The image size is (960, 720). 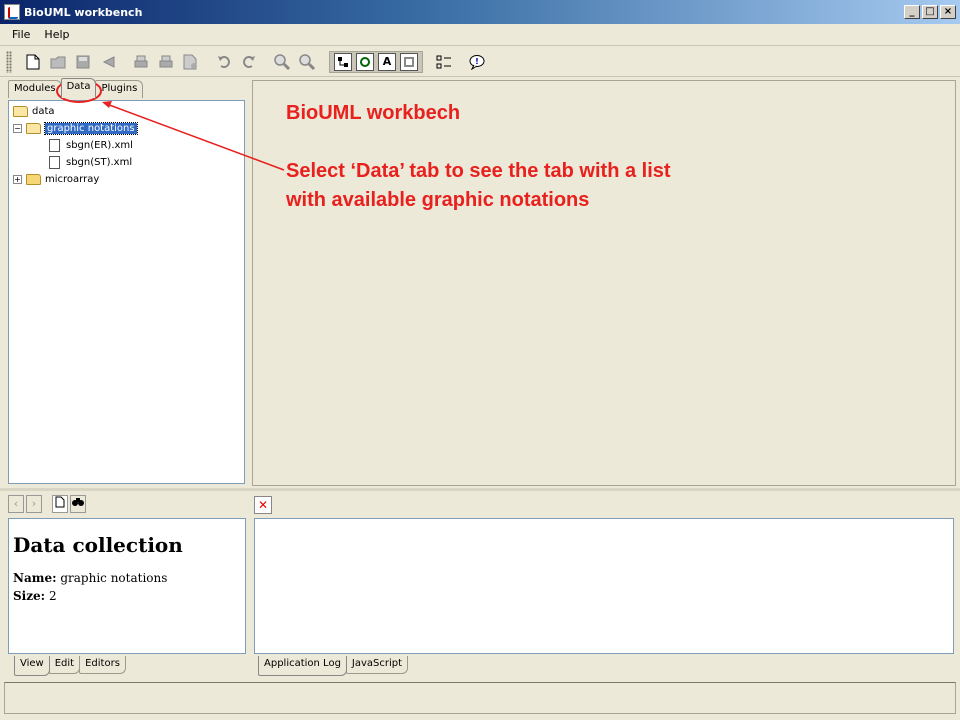 I want to click on folder-icon, so click(x=33, y=179).